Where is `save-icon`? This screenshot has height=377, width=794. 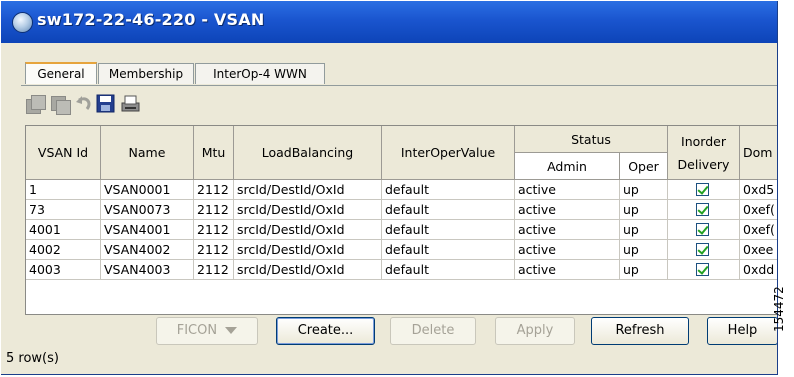
save-icon is located at coordinates (106, 104).